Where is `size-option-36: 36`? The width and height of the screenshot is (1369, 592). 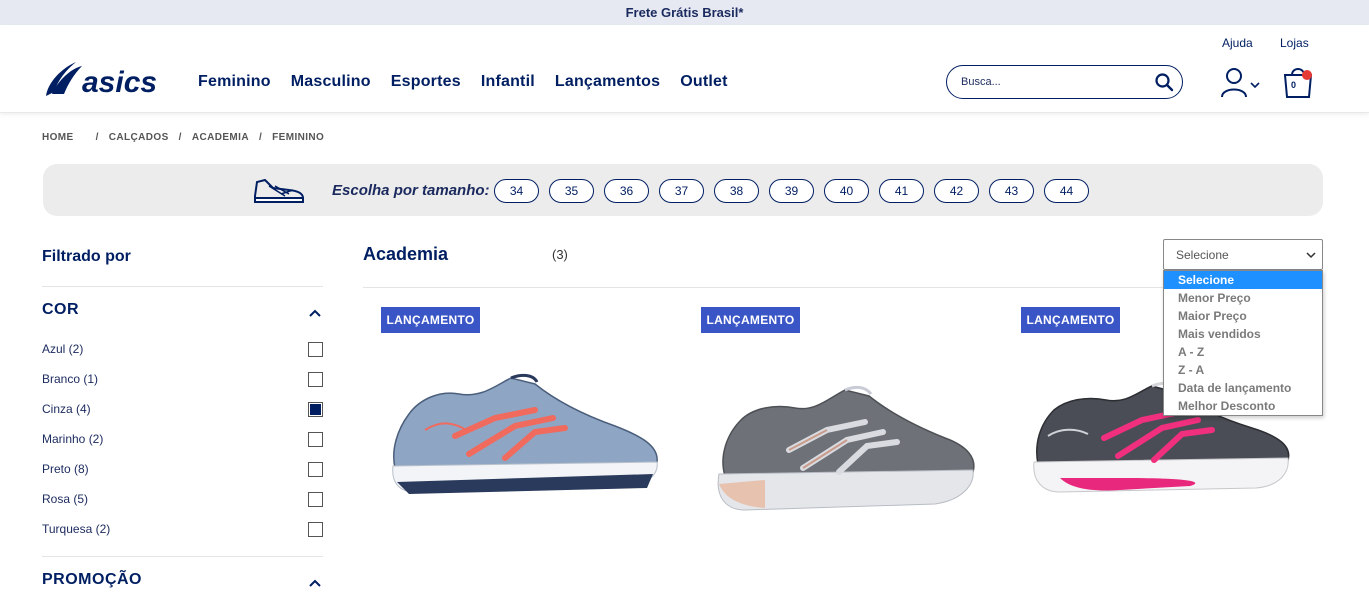
size-option-36: 36 is located at coordinates (626, 191).